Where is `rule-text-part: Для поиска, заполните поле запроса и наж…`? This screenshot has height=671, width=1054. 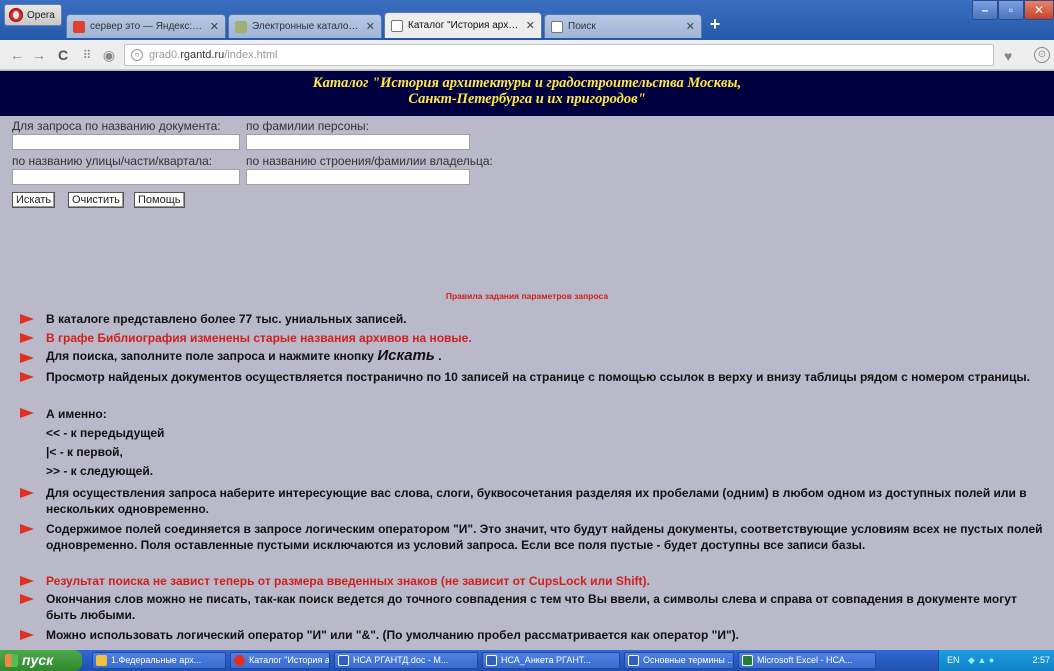
rule-text-part: Для поиска, заполните поле запроса и наж… is located at coordinates (210, 356).